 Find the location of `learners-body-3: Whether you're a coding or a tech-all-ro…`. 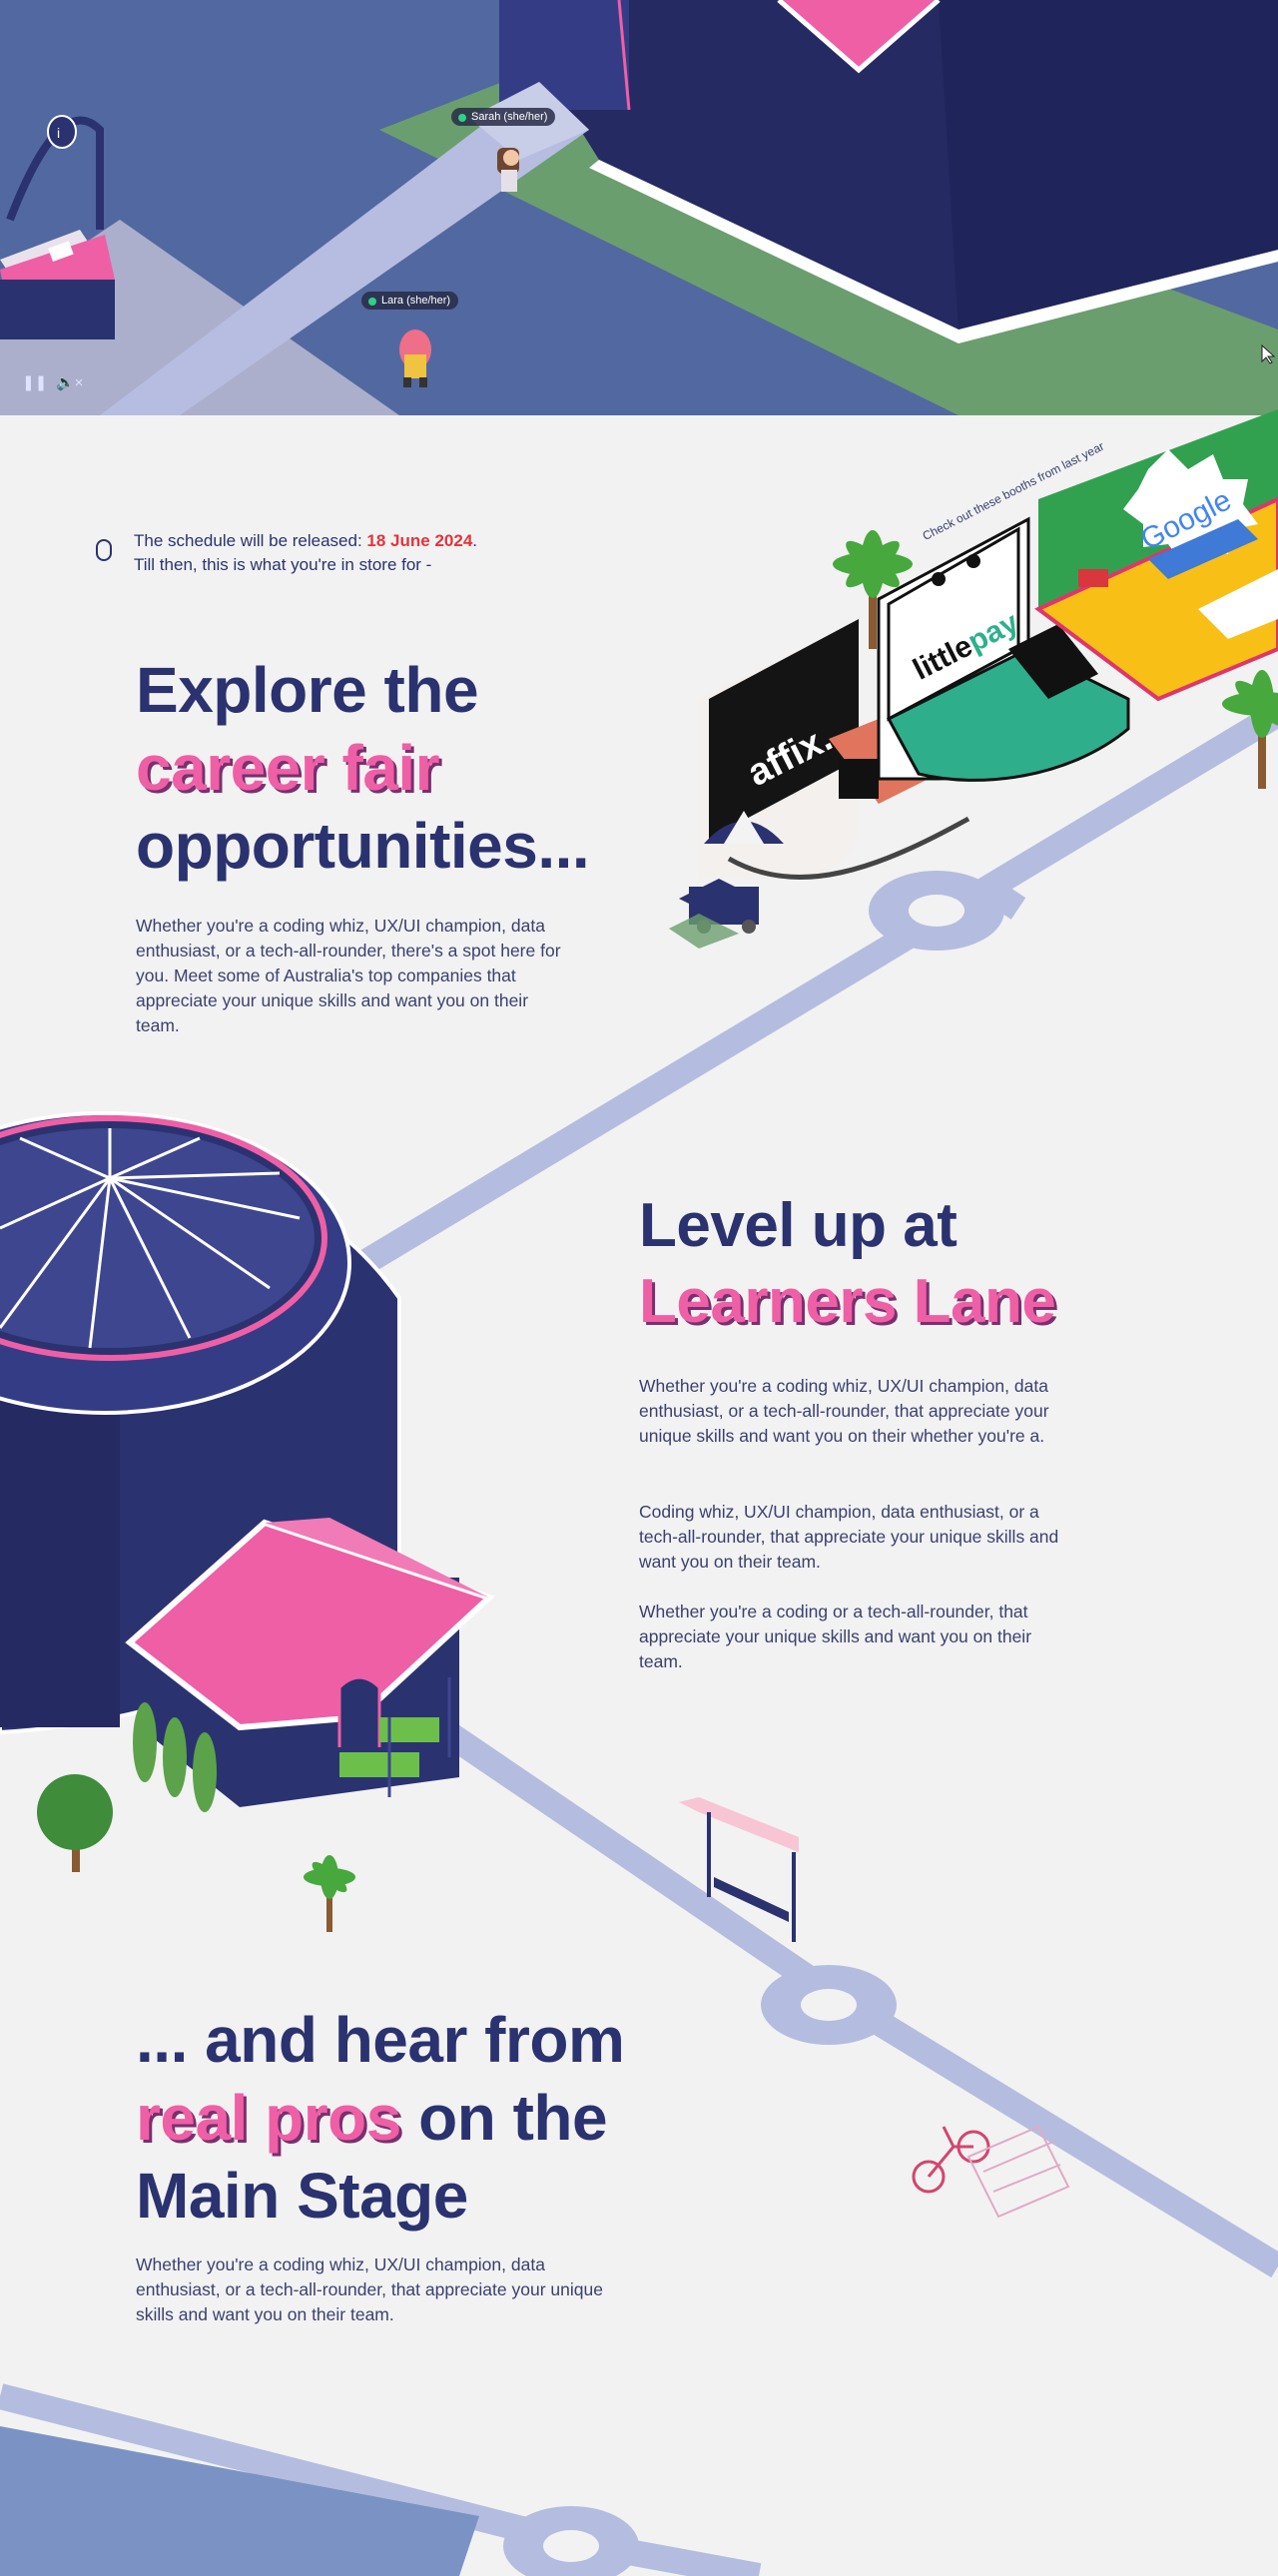

learners-body-3: Whether you're a coding or a tech-all-ro… is located at coordinates (835, 1636).